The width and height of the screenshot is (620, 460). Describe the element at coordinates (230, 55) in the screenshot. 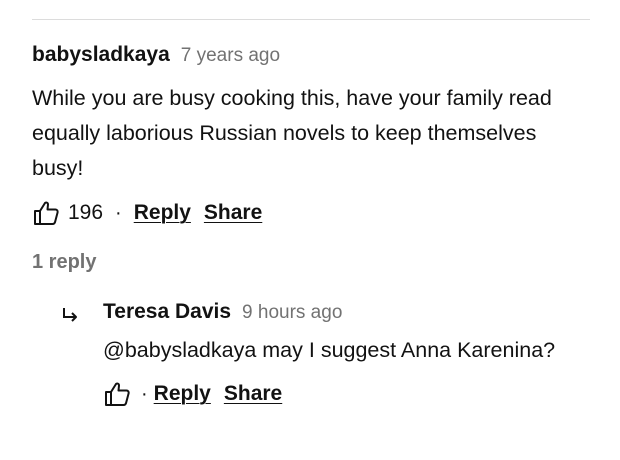

I see `comment-timestamp: 7 years ago` at that location.